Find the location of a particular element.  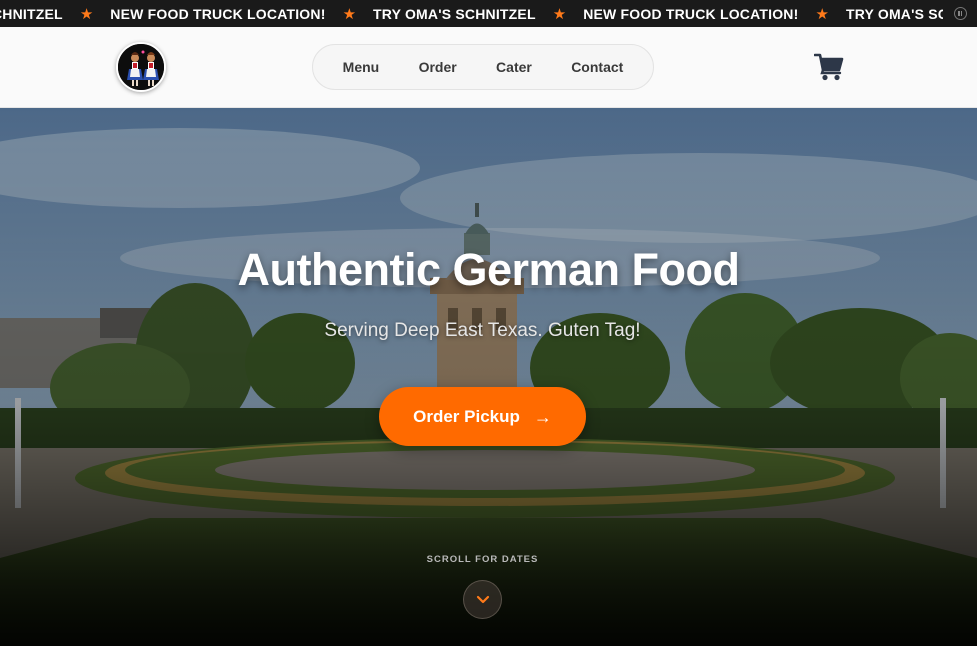

ticker-item: CHNITZEL is located at coordinates (31, 14).